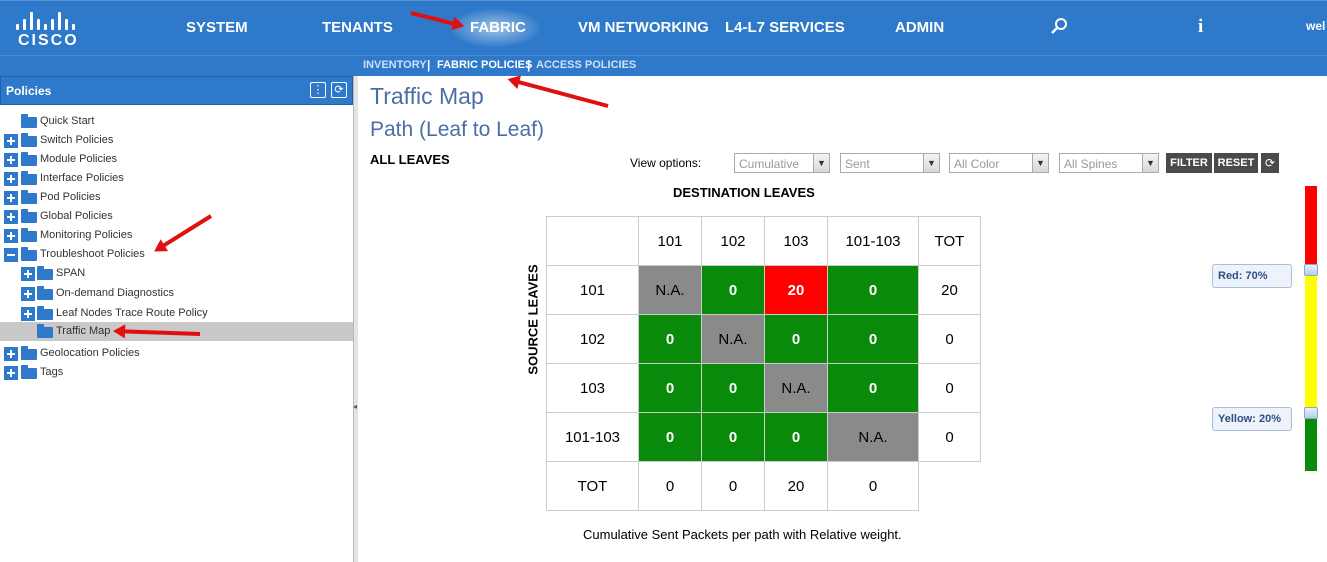  Describe the element at coordinates (1311, 270) in the screenshot. I see `red-threshold-slider` at that location.